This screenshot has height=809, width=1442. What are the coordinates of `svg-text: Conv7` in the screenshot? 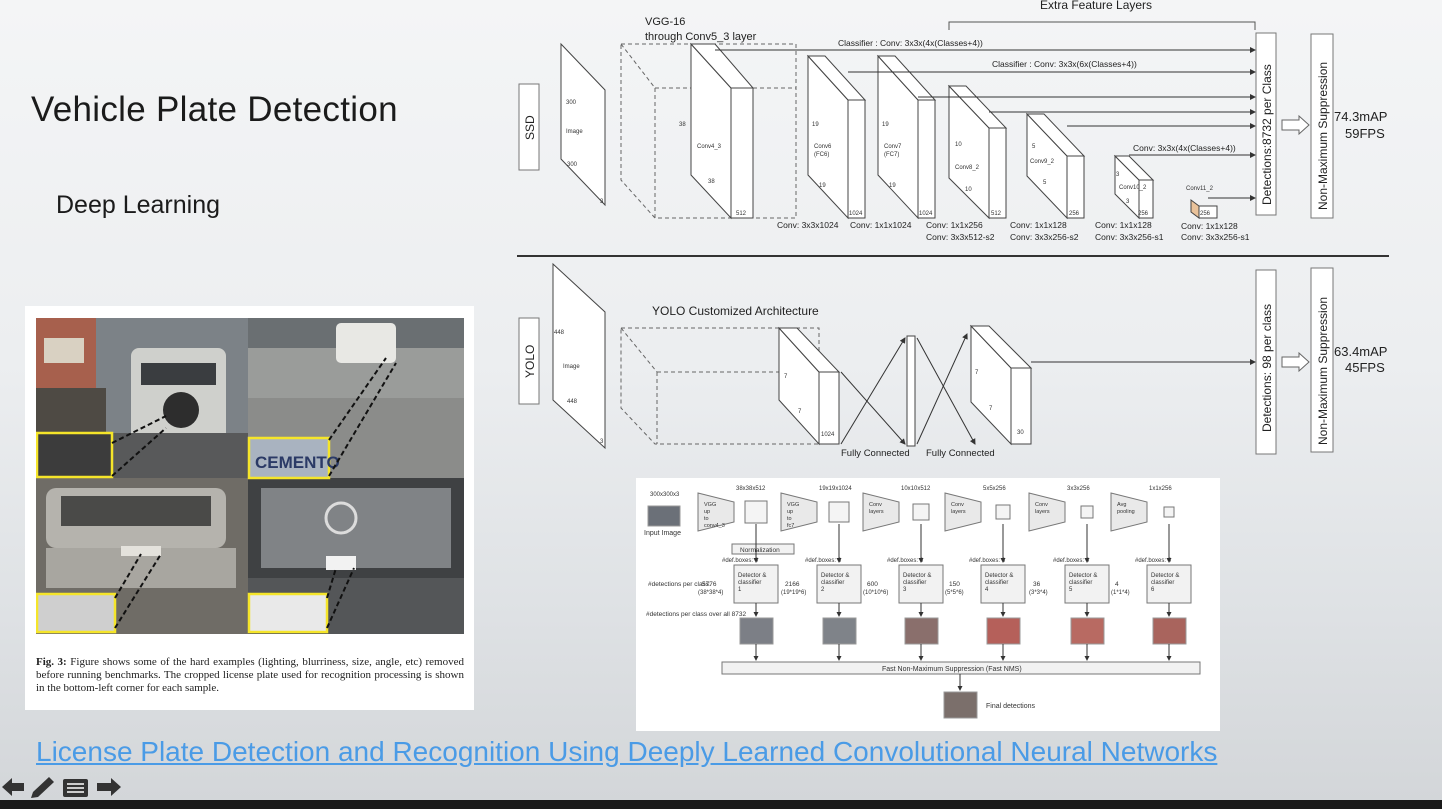 It's located at (893, 147).